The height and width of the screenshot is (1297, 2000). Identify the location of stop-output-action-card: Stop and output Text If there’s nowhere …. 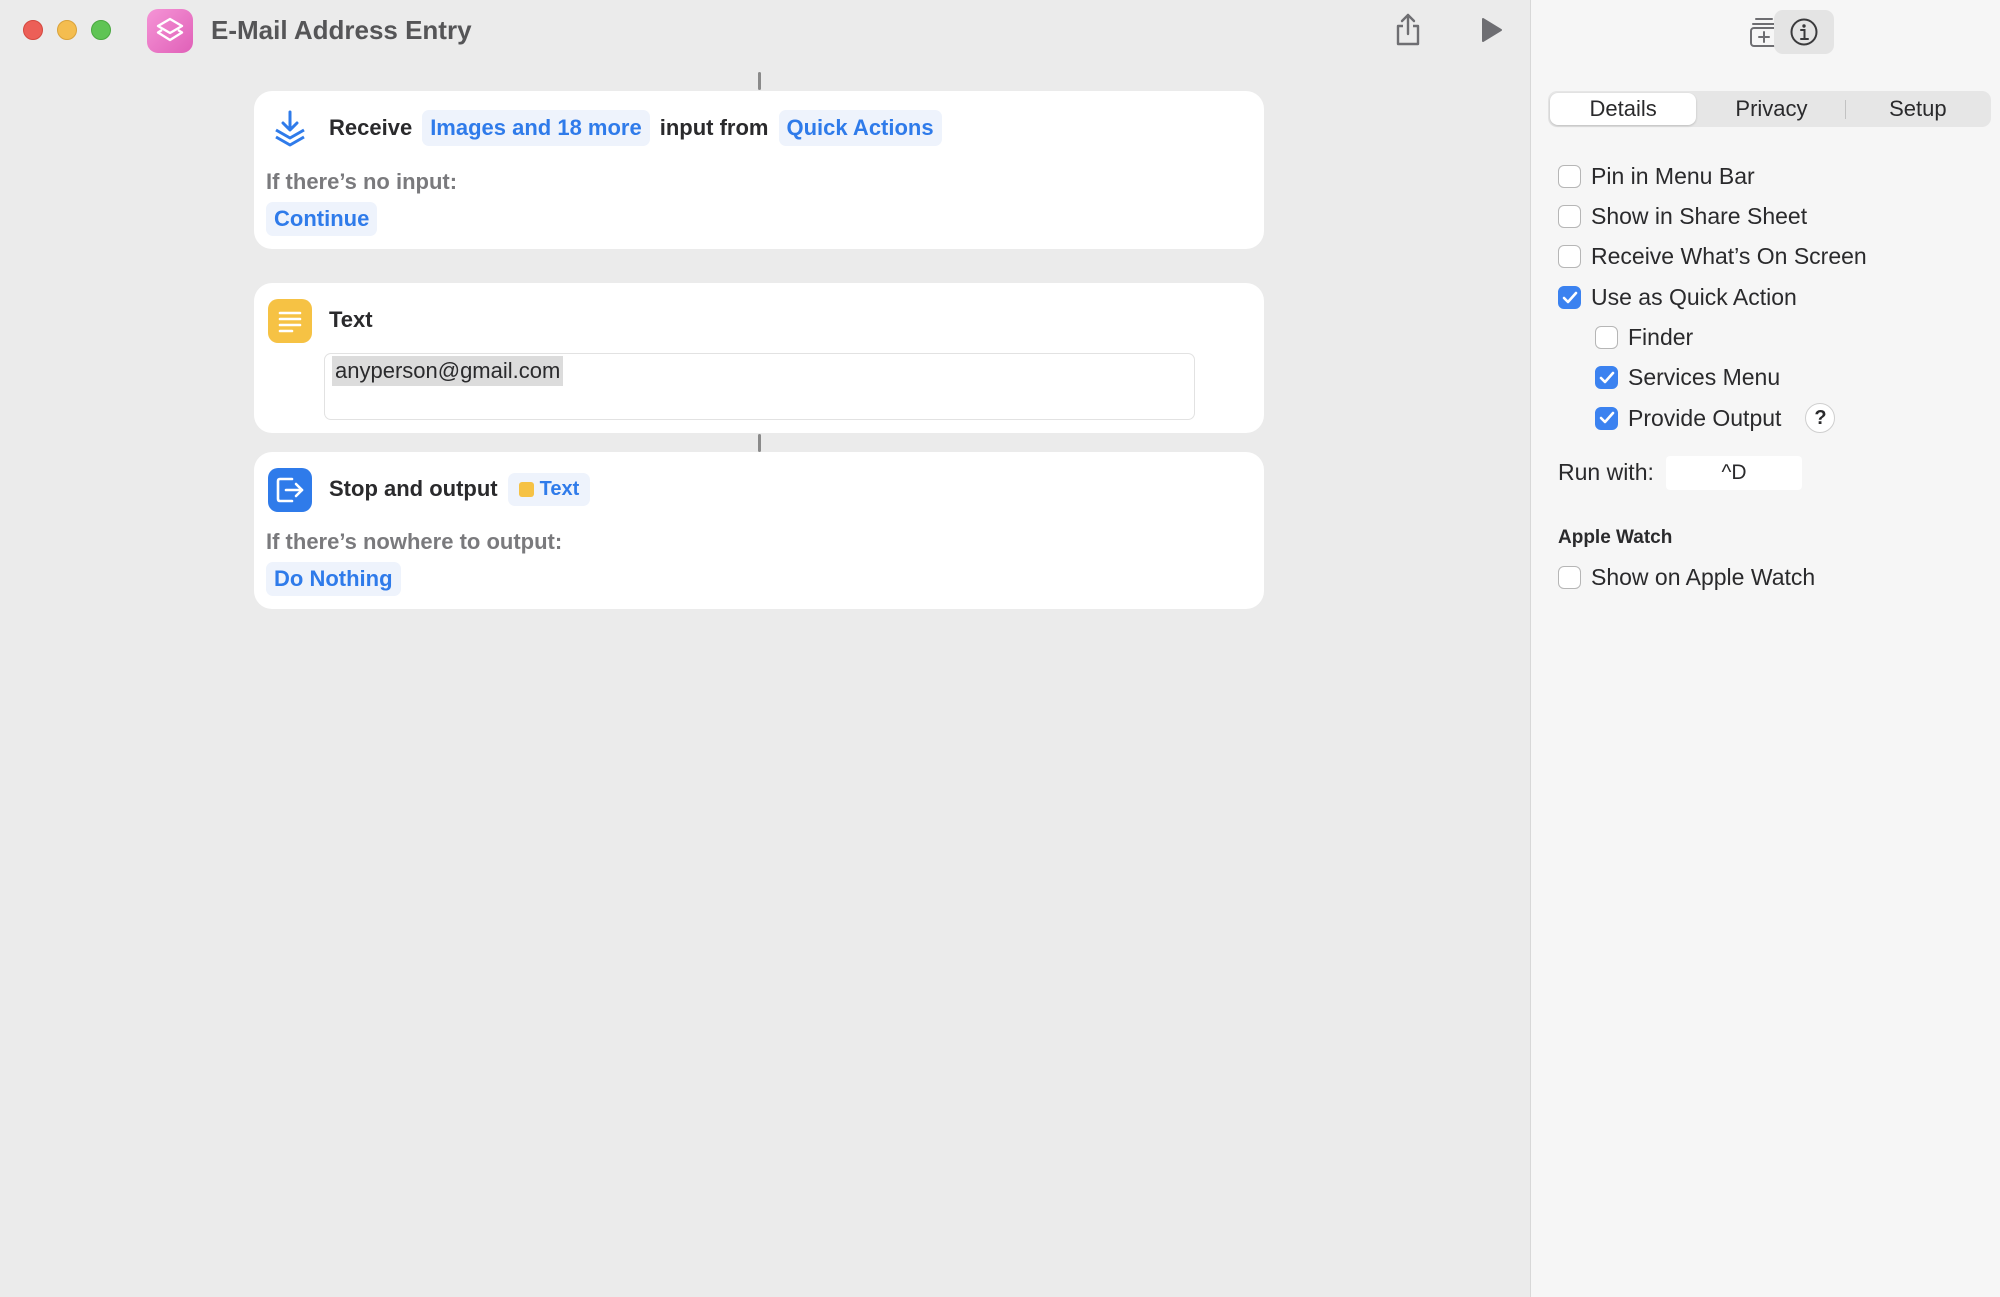
(759, 530).